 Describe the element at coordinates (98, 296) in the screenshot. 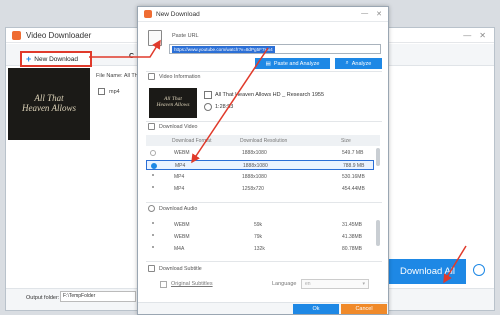

I see `output-folder-input: F:\TempFolder` at that location.